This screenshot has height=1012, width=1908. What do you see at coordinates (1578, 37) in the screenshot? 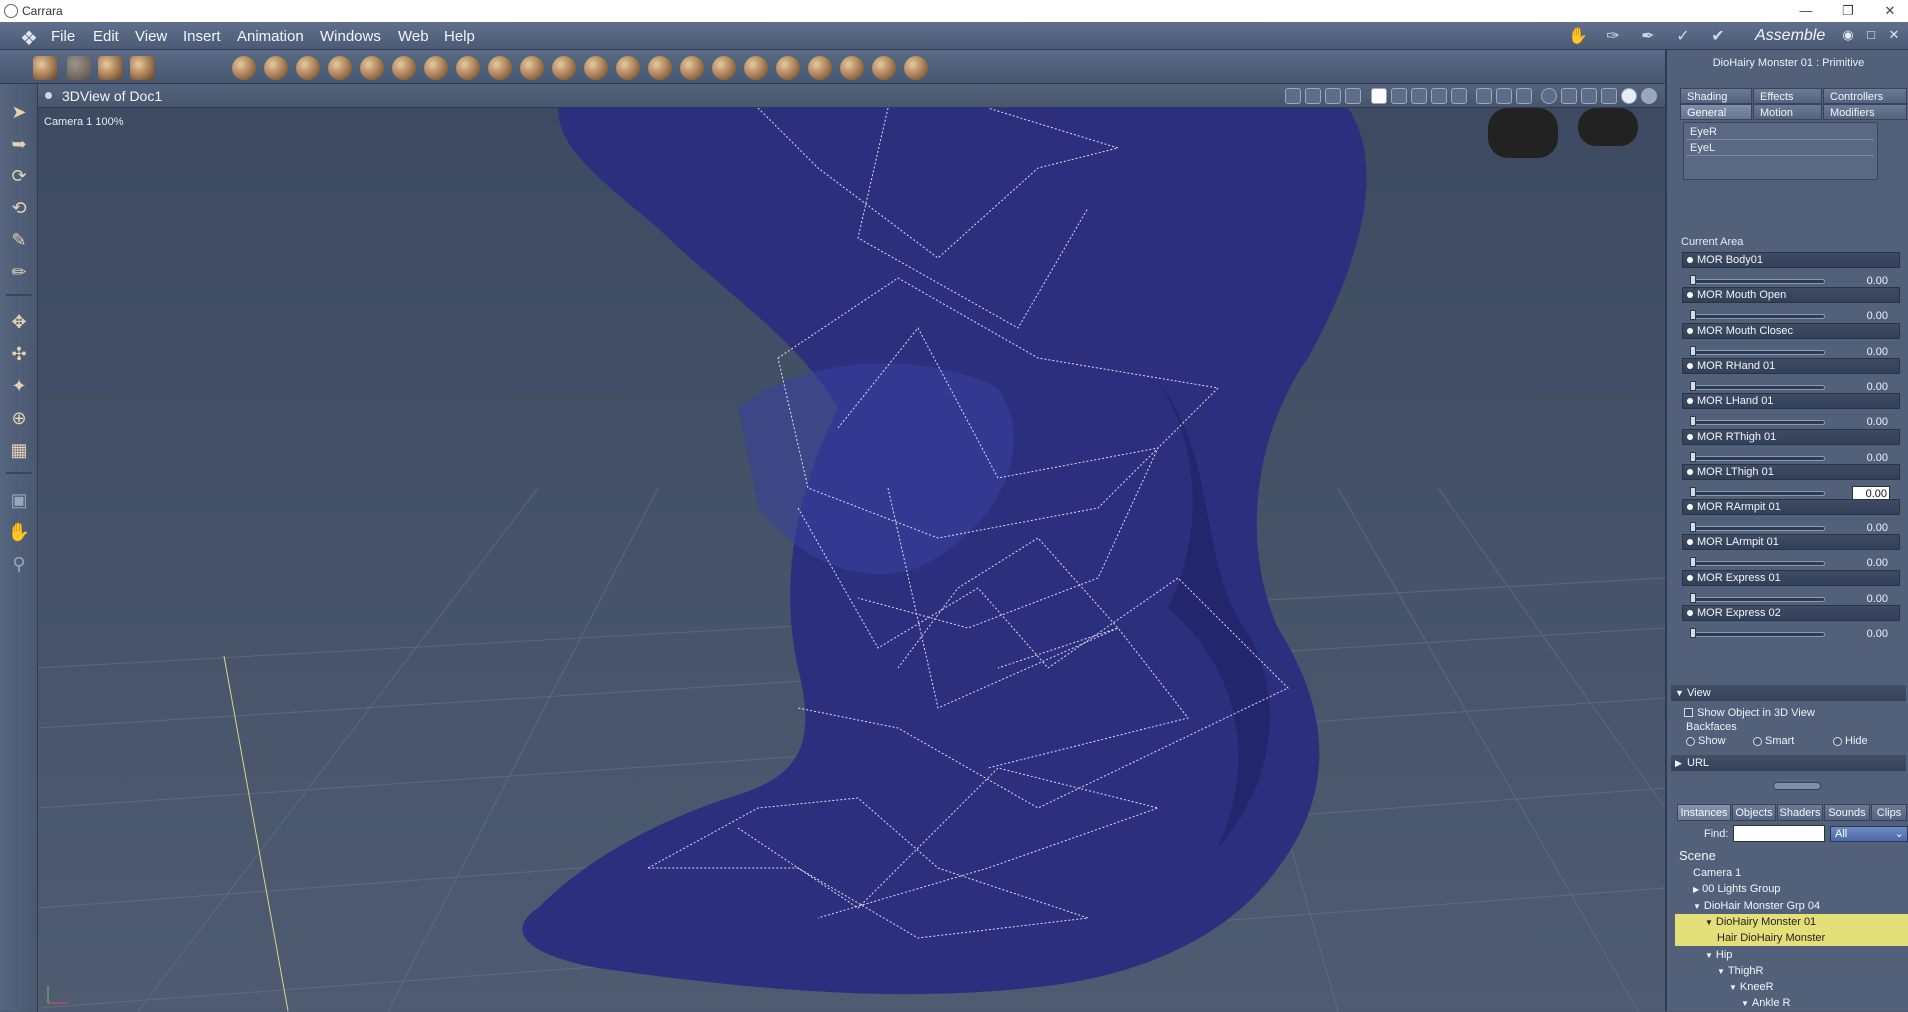
I see `room-hand-icon: ✋` at bounding box center [1578, 37].